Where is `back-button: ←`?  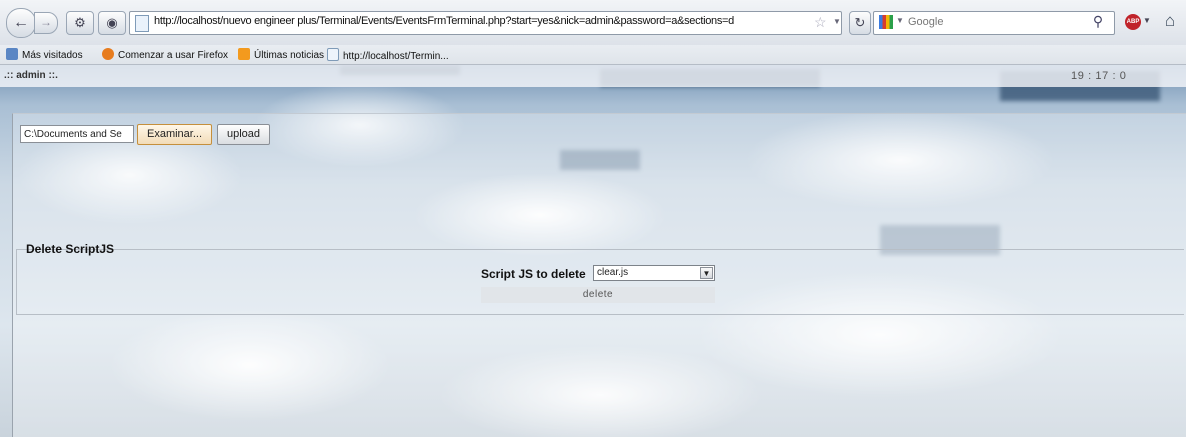
back-button: ← is located at coordinates (21, 23).